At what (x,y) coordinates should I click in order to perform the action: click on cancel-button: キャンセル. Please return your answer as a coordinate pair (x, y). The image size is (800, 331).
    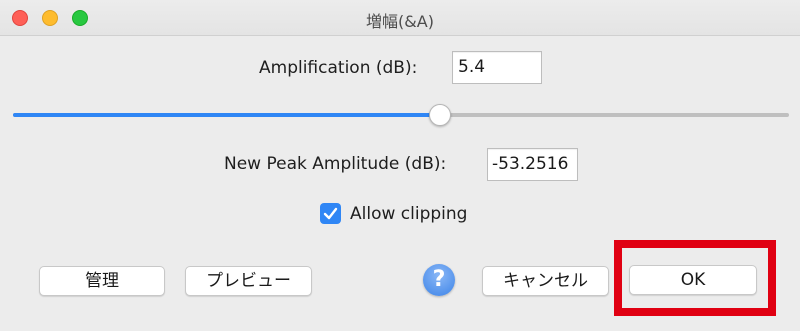
    Looking at the image, I should click on (545, 281).